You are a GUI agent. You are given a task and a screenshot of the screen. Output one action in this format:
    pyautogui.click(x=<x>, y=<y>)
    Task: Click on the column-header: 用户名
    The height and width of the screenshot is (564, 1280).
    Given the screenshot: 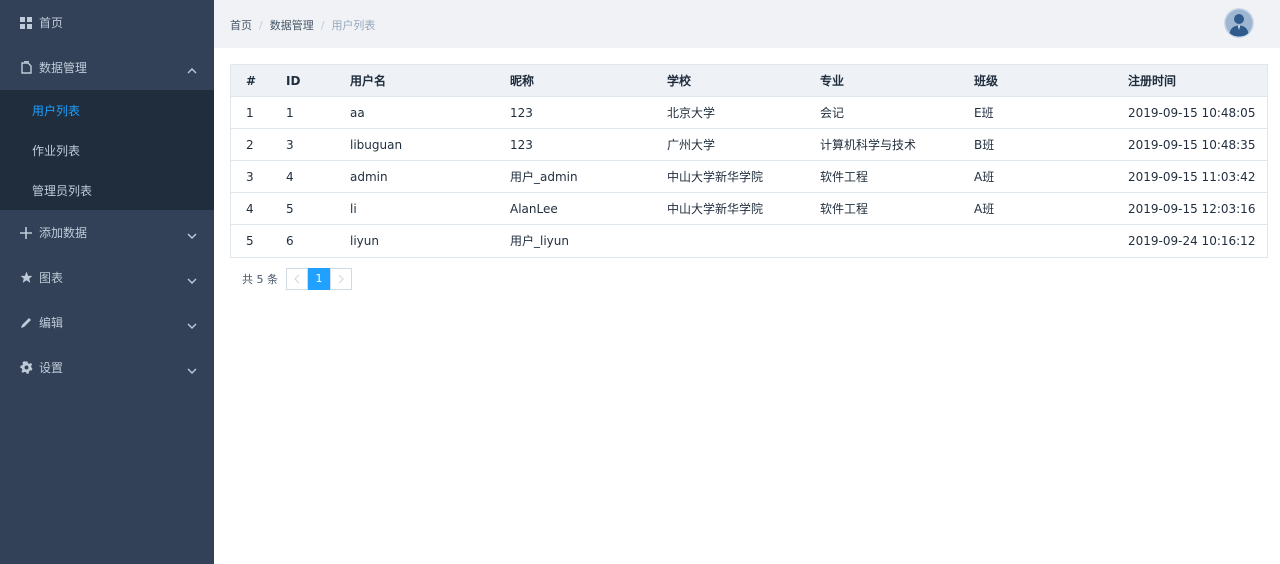 What is the action you would take?
    pyautogui.click(x=368, y=81)
    